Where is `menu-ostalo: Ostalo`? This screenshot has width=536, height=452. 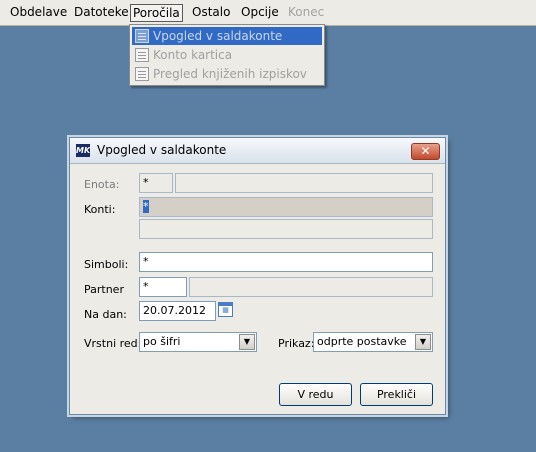
menu-ostalo: Ostalo is located at coordinates (211, 13).